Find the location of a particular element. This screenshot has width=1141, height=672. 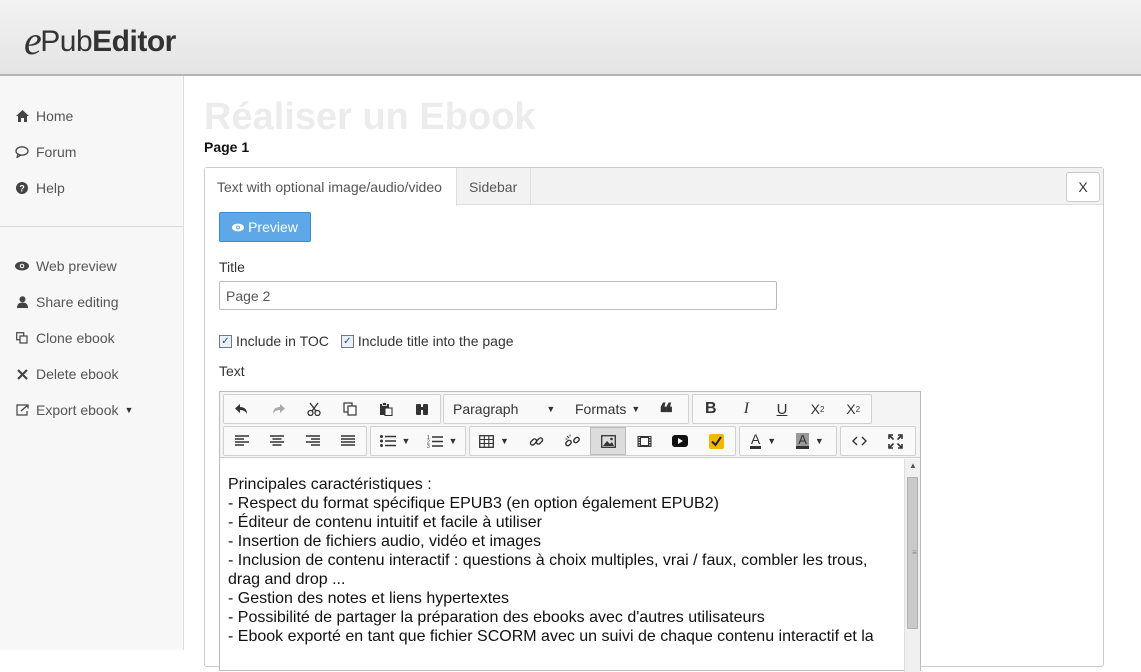

italic-icon: I is located at coordinates (747, 409).